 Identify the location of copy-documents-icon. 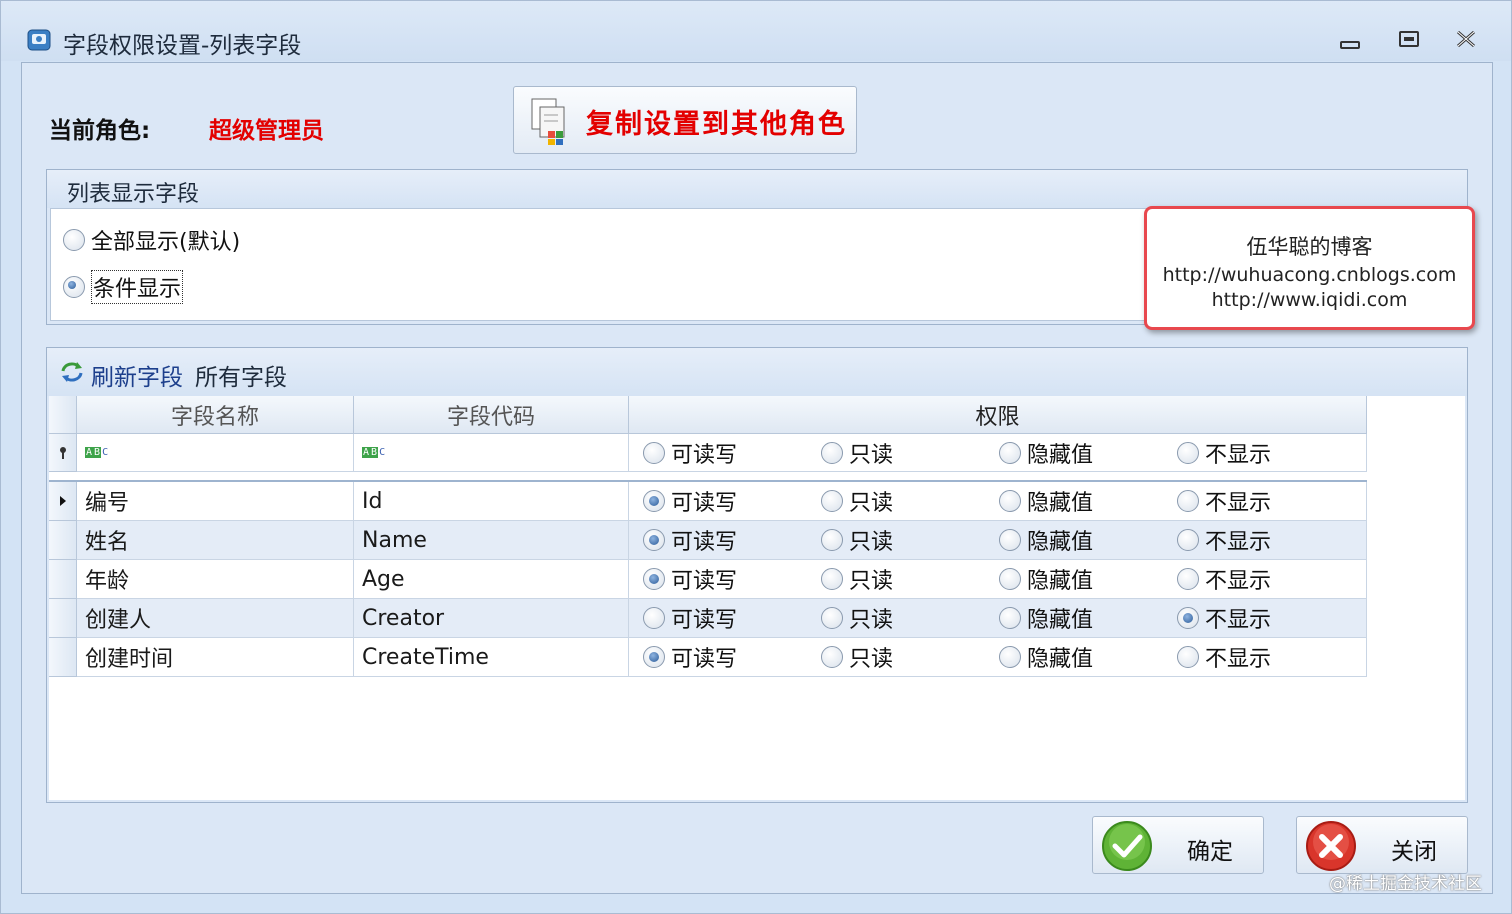
(548, 121).